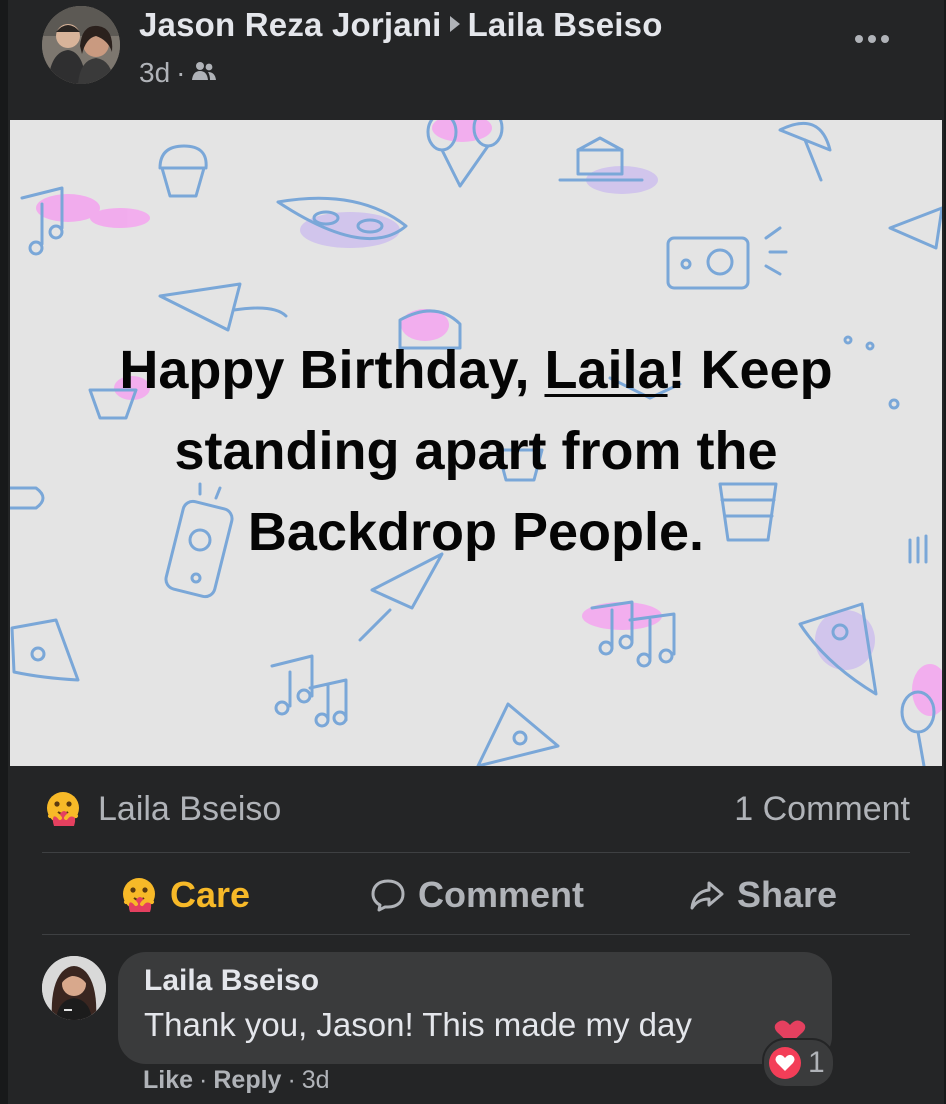 Image resolution: width=946 pixels, height=1104 pixels. What do you see at coordinates (154, 73) in the screenshot?
I see `post-time: 3d` at bounding box center [154, 73].